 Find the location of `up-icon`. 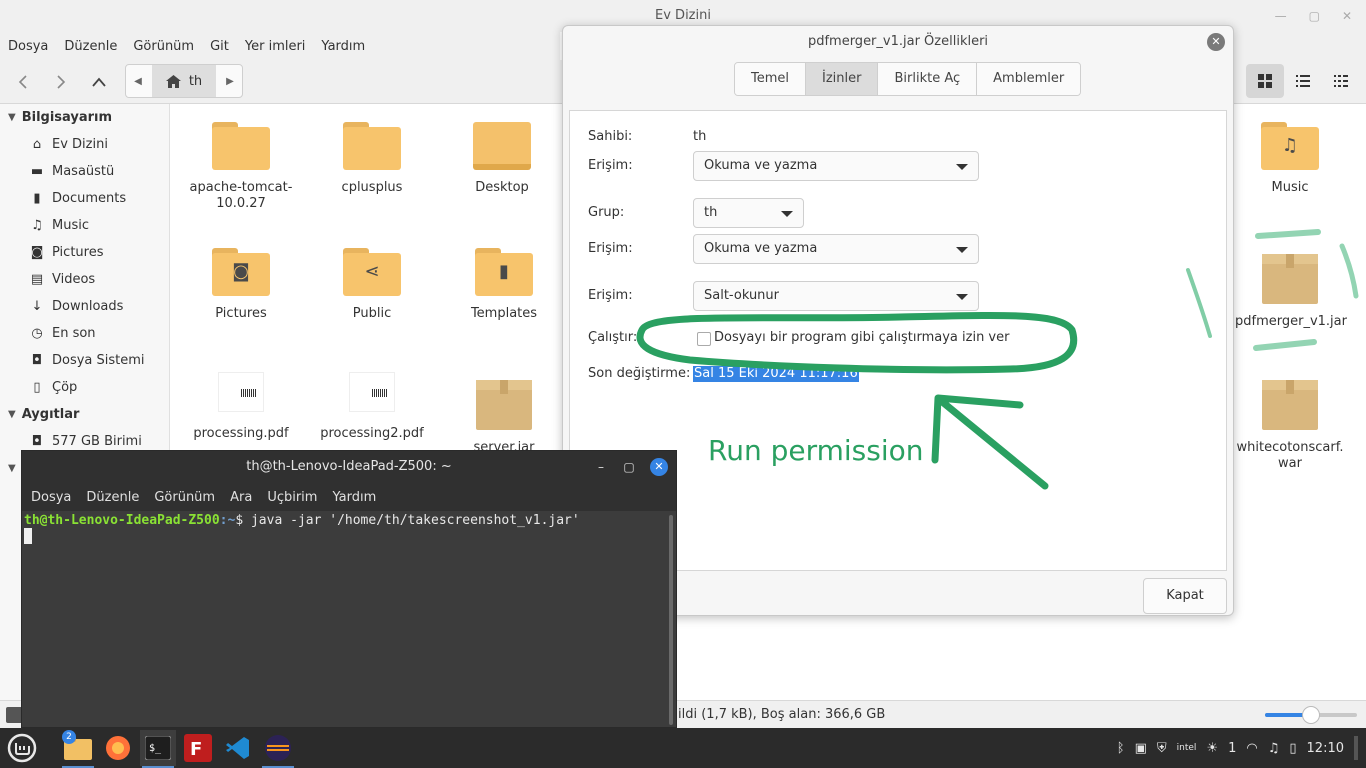

up-icon is located at coordinates (99, 82).